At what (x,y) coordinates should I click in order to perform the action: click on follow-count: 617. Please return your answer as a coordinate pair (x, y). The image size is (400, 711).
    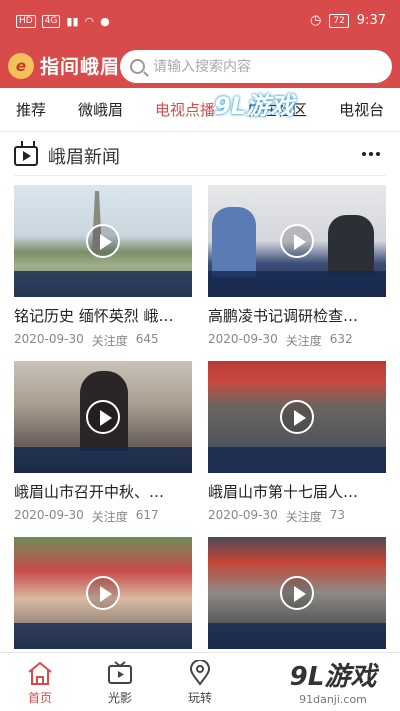
    Looking at the image, I should click on (147, 515).